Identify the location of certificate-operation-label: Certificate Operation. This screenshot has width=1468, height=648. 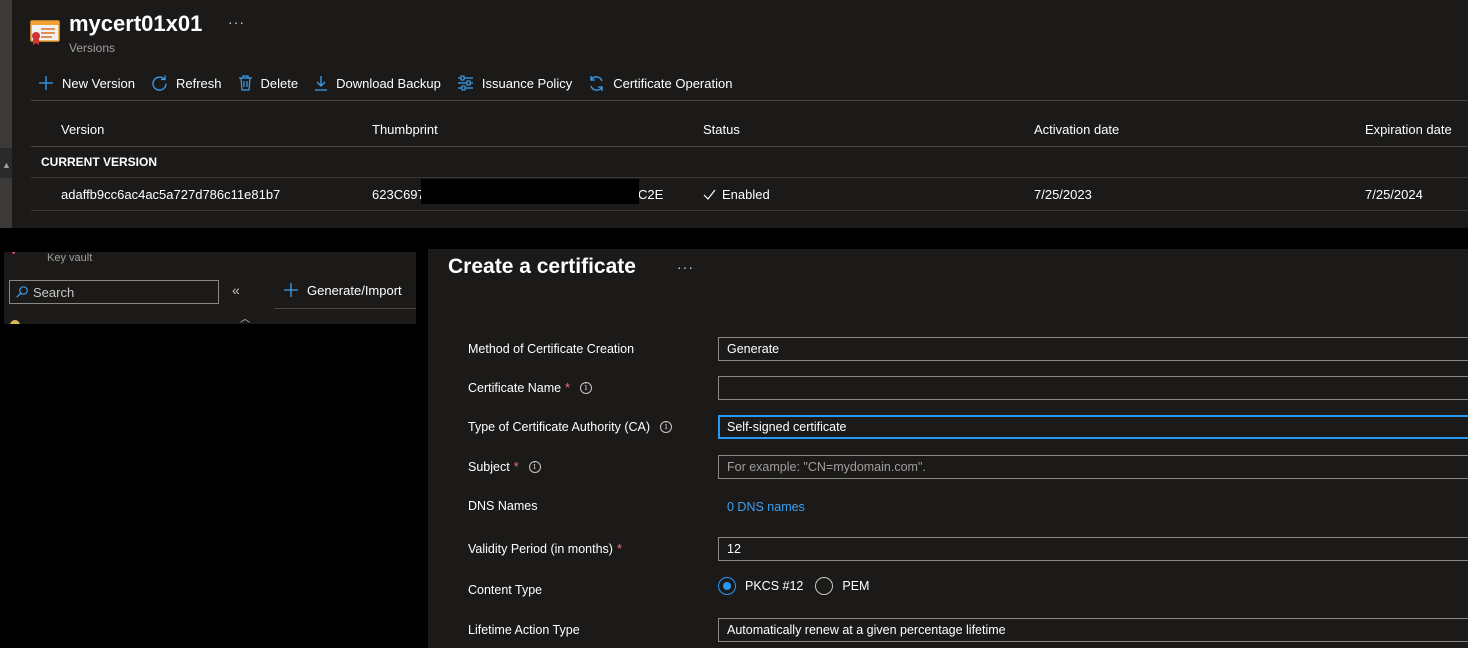
(673, 83).